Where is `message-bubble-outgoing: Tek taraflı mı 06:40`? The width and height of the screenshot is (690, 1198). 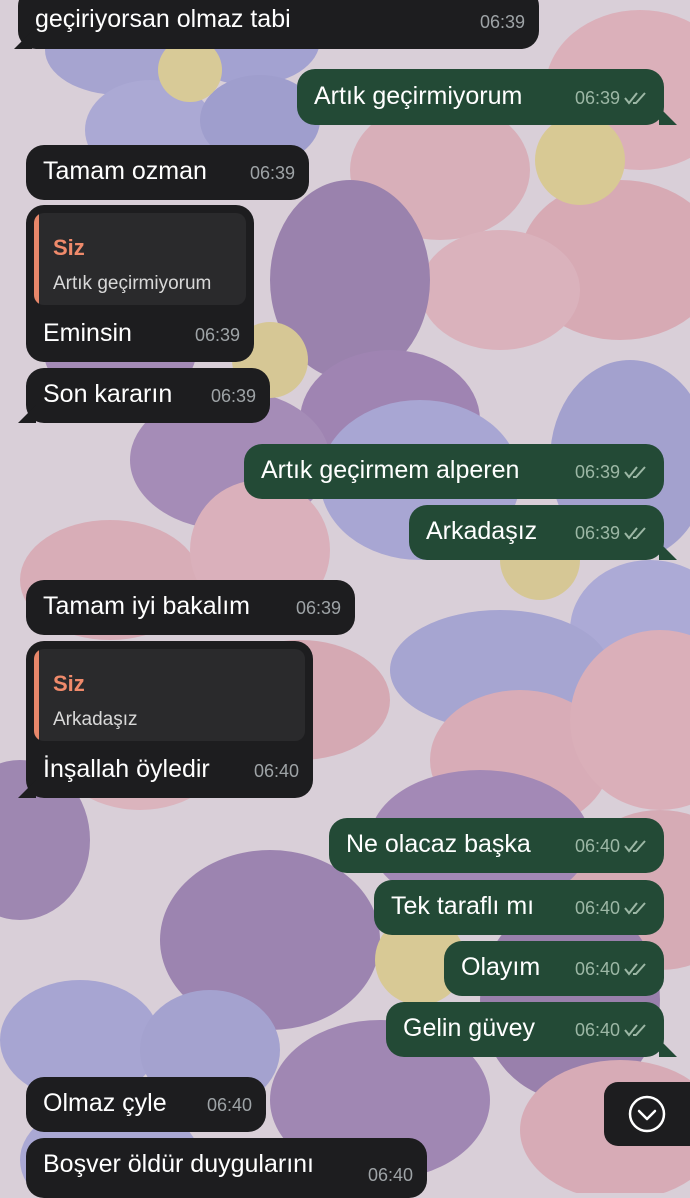 message-bubble-outgoing: Tek taraflı mı 06:40 is located at coordinates (519, 907).